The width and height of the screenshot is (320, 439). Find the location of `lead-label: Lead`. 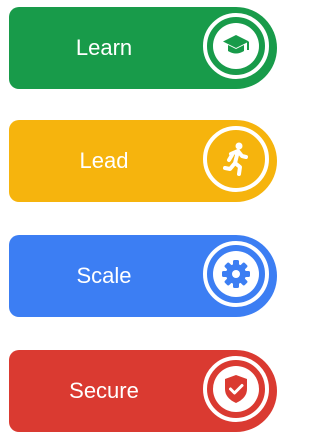

lead-label: Lead is located at coordinates (104, 160).